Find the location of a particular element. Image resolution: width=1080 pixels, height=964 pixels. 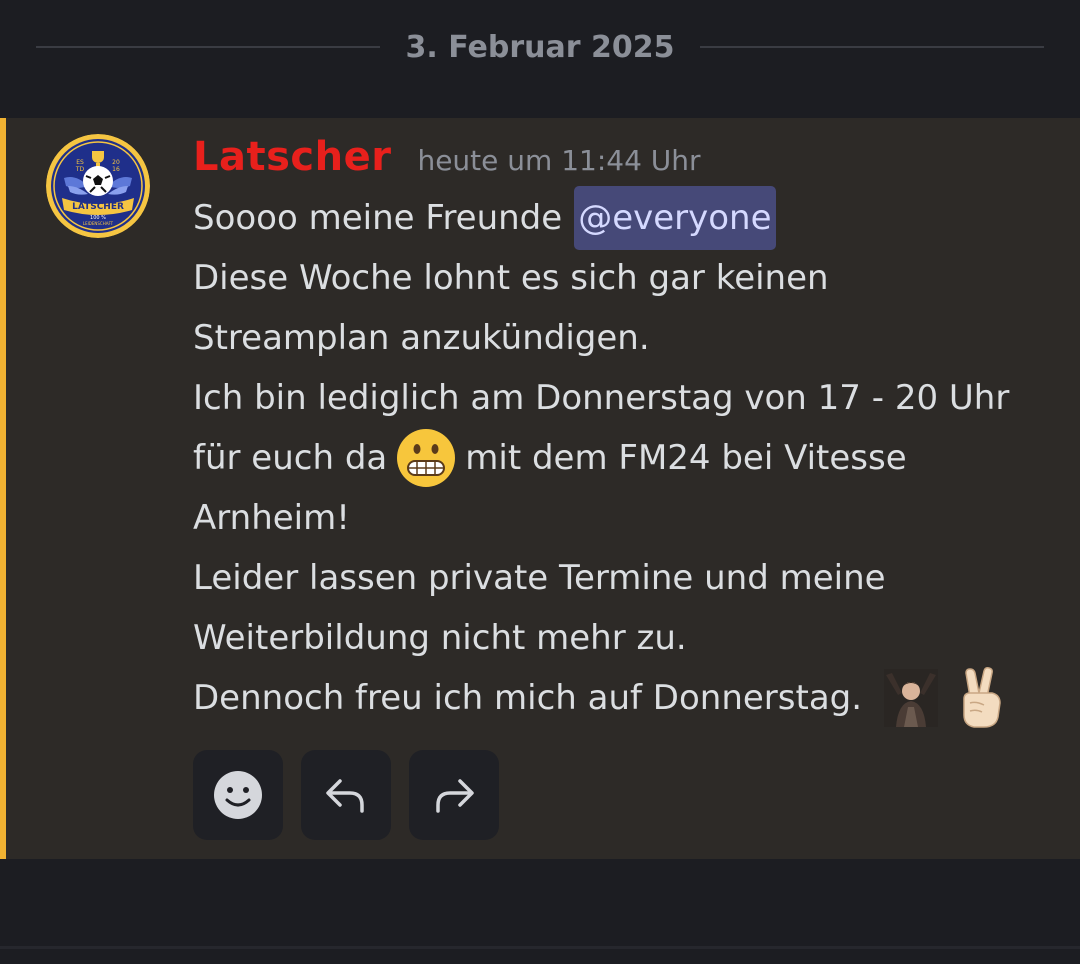

message-text: Diese Woche lohnt es sich gar keinen is located at coordinates (511, 278).